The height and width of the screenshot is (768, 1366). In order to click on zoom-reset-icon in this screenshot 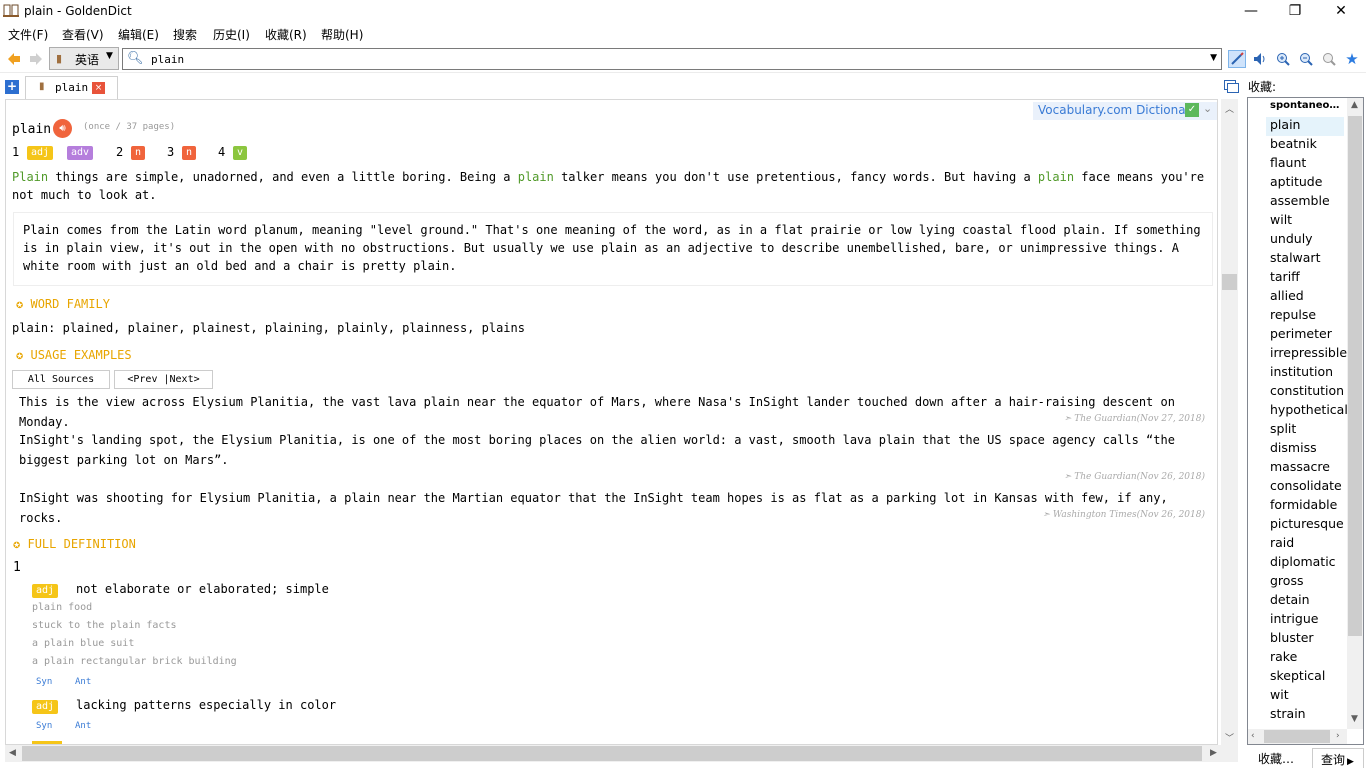, I will do `click(1329, 59)`.